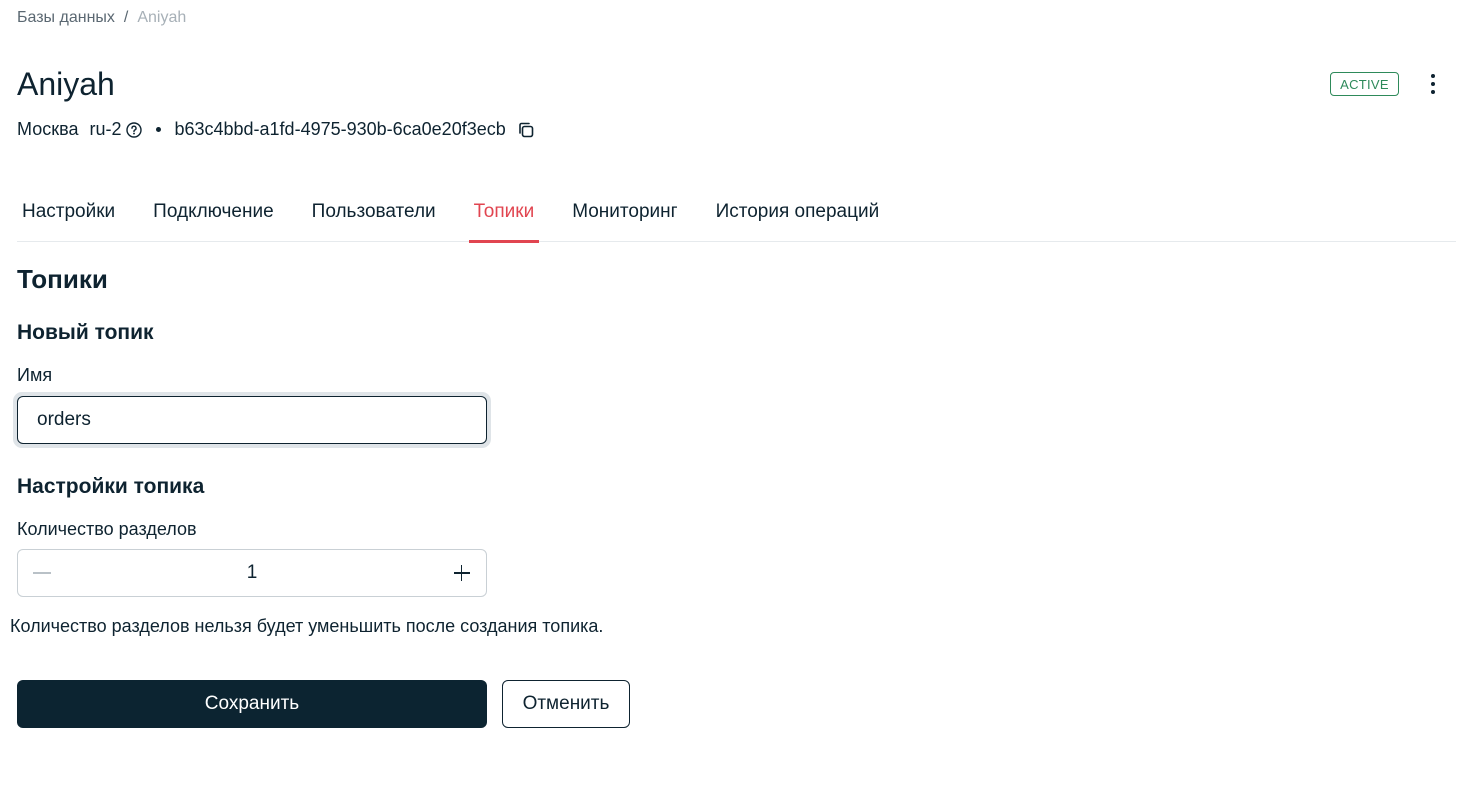 The width and height of the screenshot is (1473, 791). I want to click on new-topic-title: Новый топик, so click(85, 332).